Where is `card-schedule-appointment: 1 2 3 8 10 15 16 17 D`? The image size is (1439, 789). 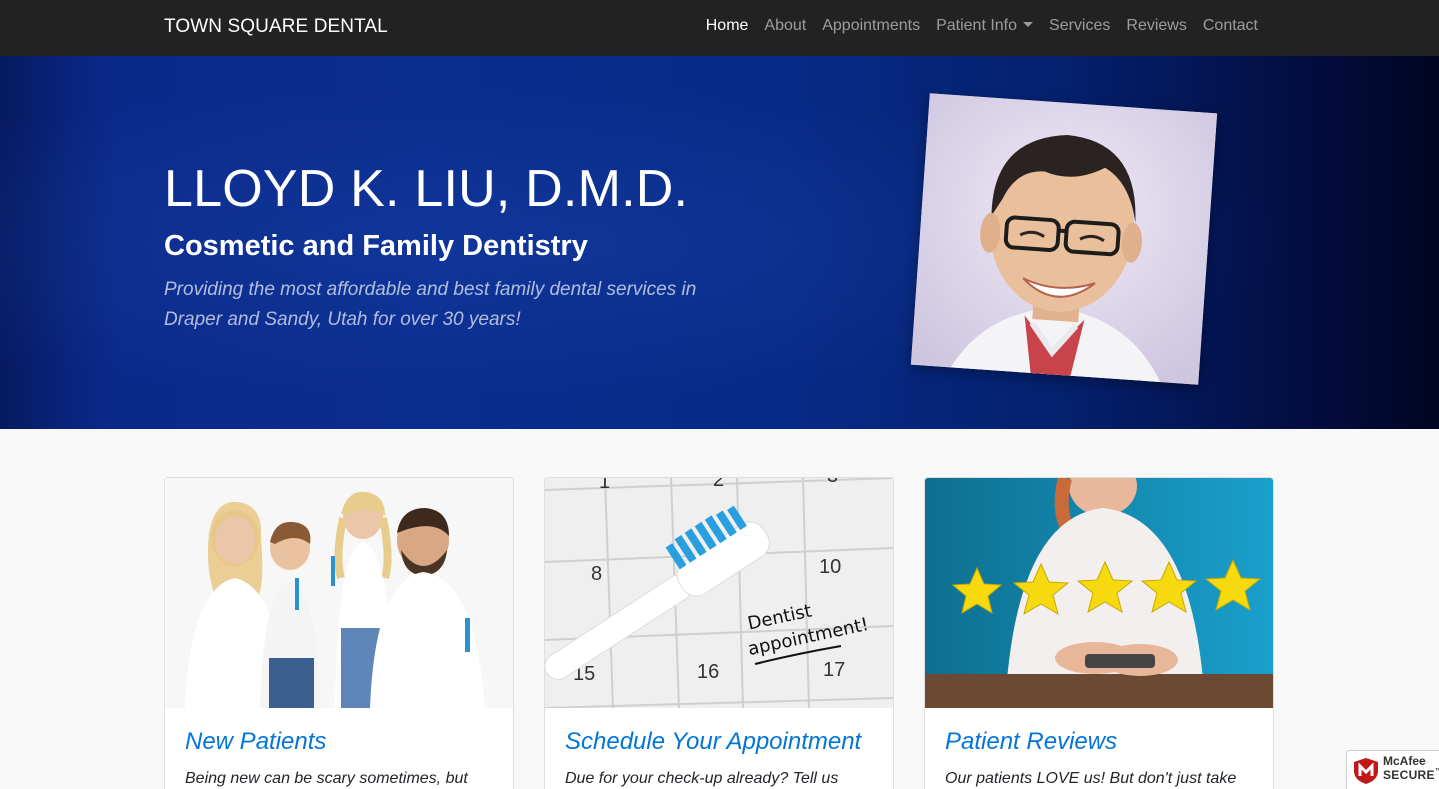
card-schedule-appointment: 1 2 3 8 10 15 16 17 D is located at coordinates (719, 633).